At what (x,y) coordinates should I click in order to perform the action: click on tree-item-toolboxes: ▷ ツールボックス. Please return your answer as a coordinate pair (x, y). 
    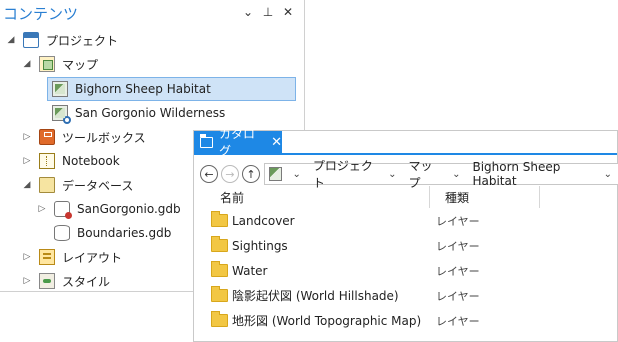
    Looking at the image, I should click on (83, 137).